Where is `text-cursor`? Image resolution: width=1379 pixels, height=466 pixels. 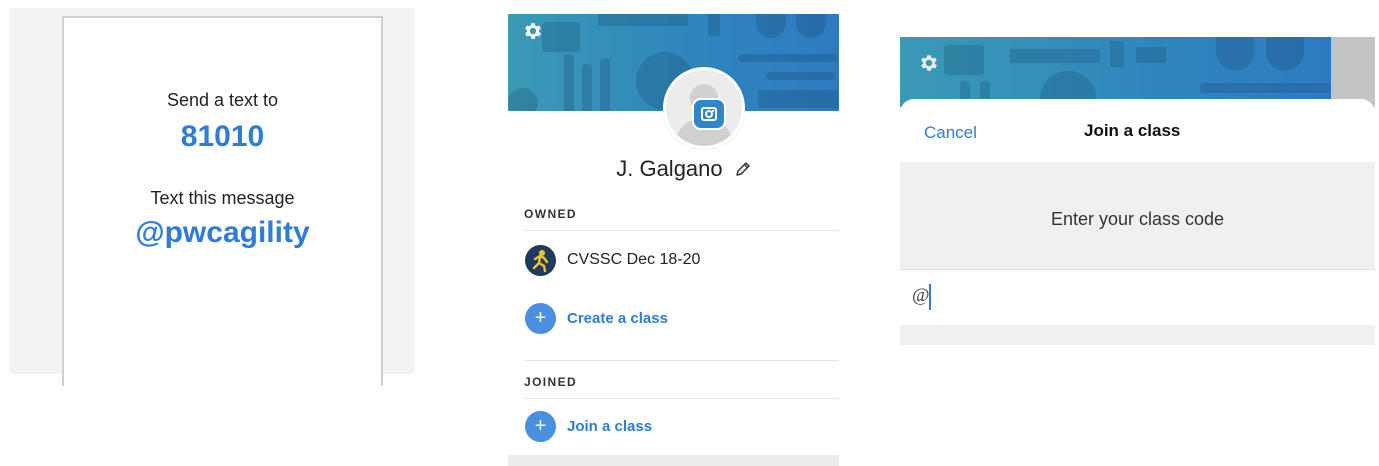 text-cursor is located at coordinates (930, 297).